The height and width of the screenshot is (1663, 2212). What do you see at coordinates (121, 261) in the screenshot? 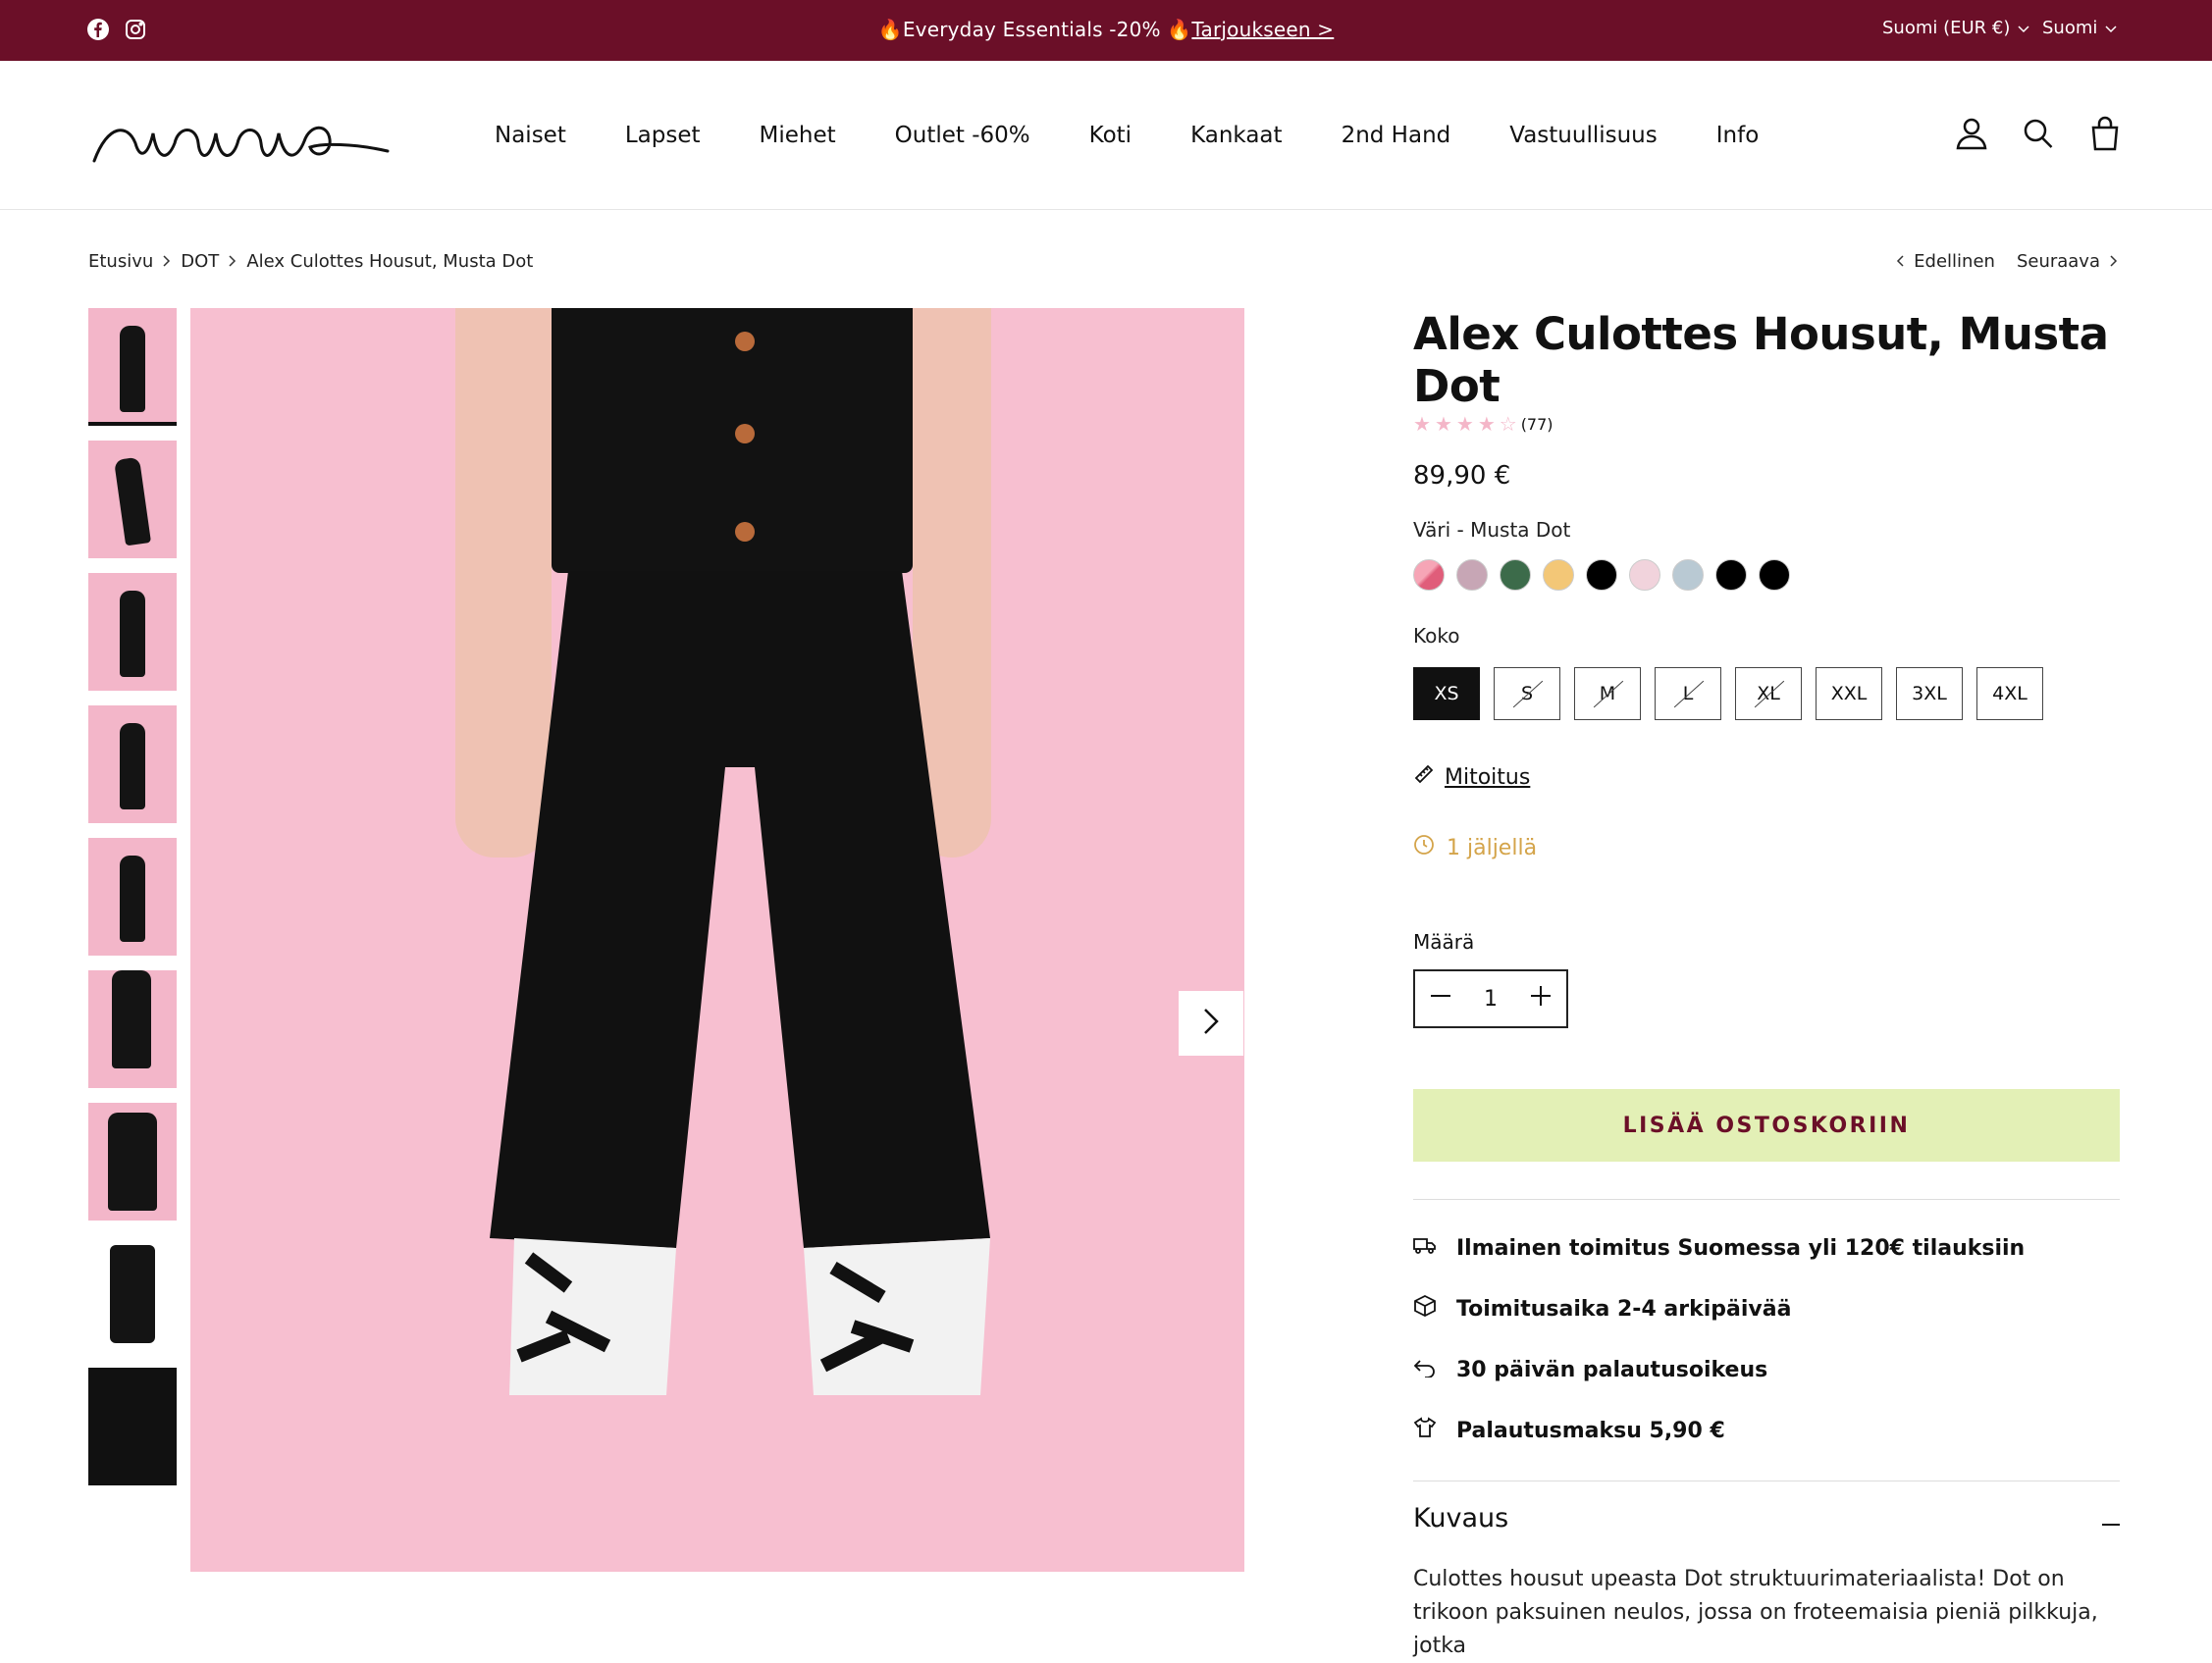
I see `breadcrumb-home: Etusivu` at bounding box center [121, 261].